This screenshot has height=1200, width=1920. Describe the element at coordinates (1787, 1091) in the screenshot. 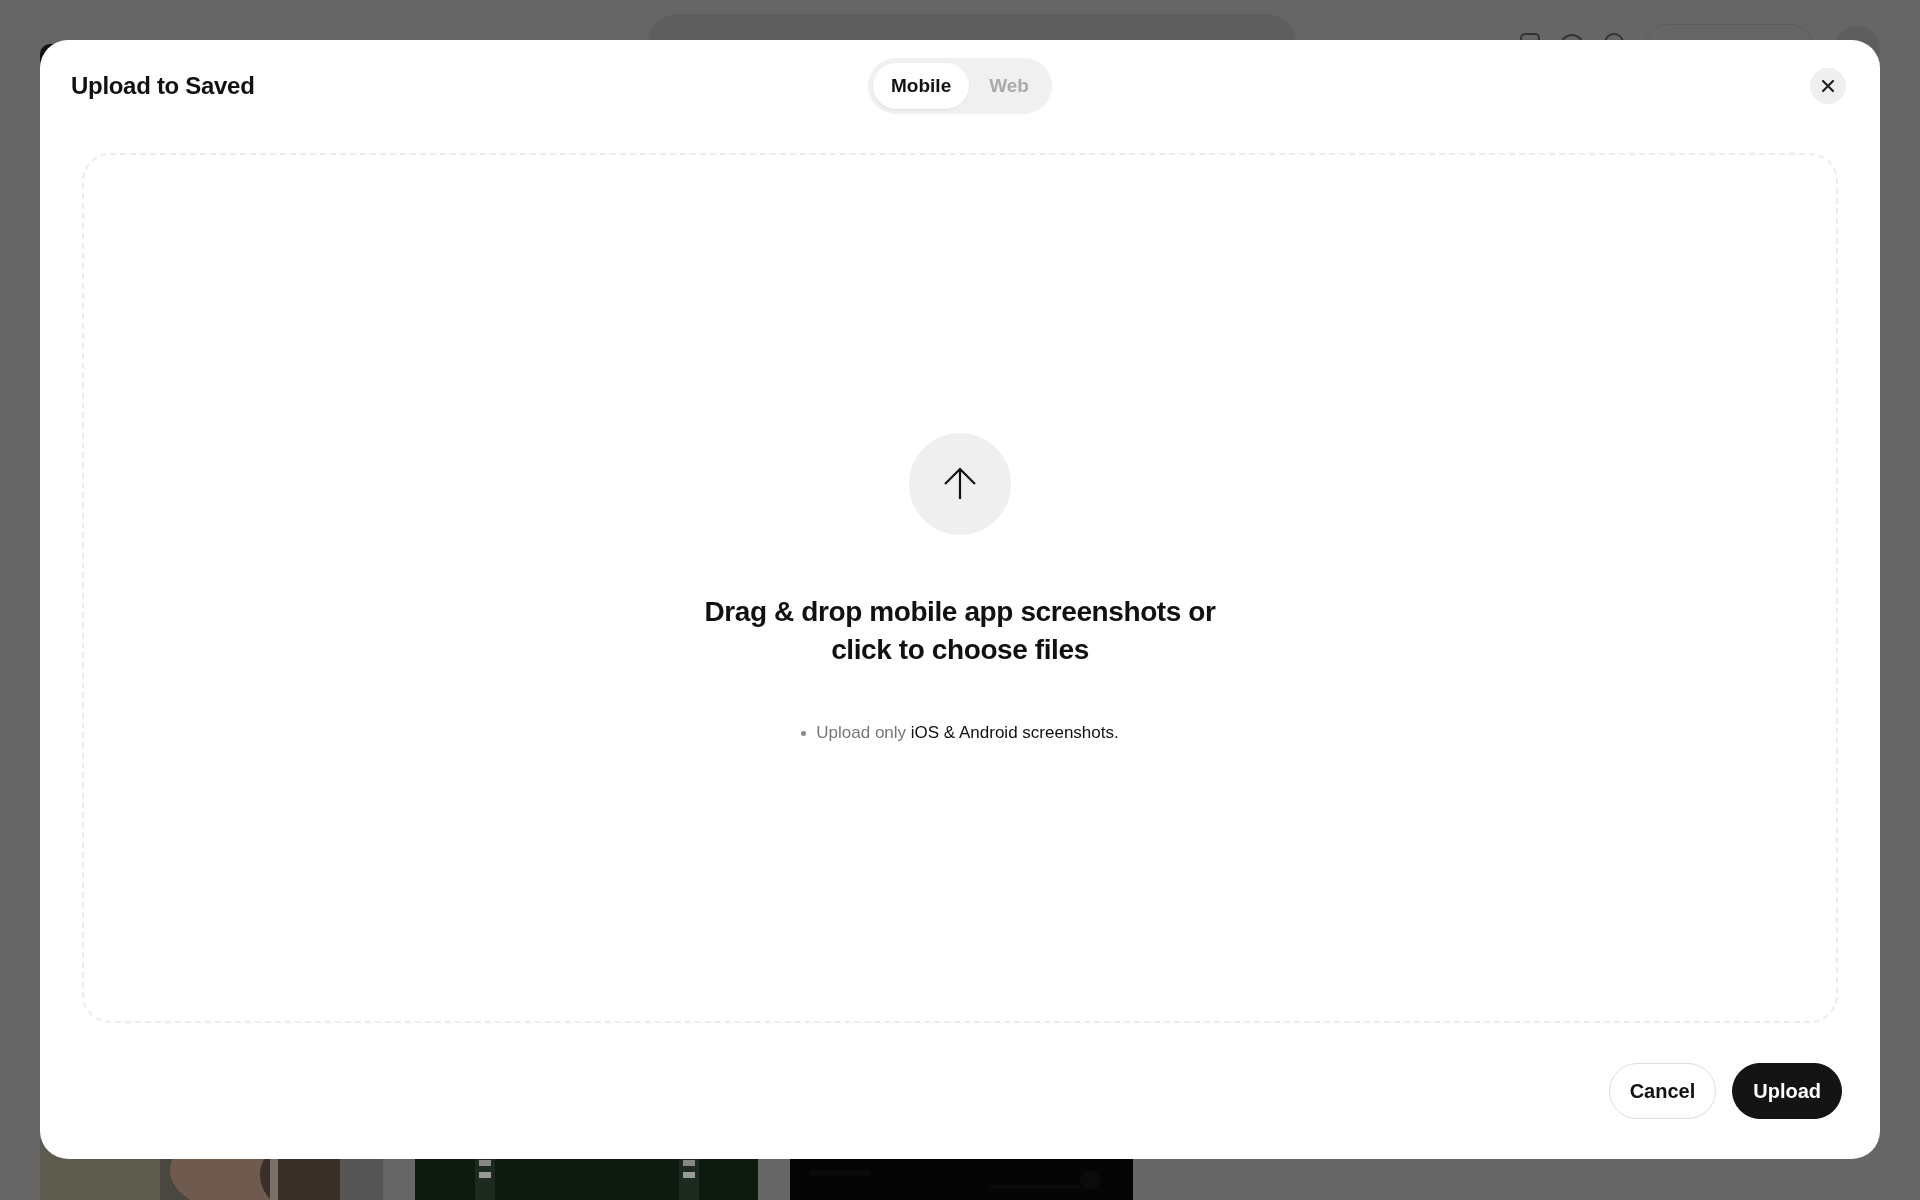

I see `upload-button: Upload` at that location.